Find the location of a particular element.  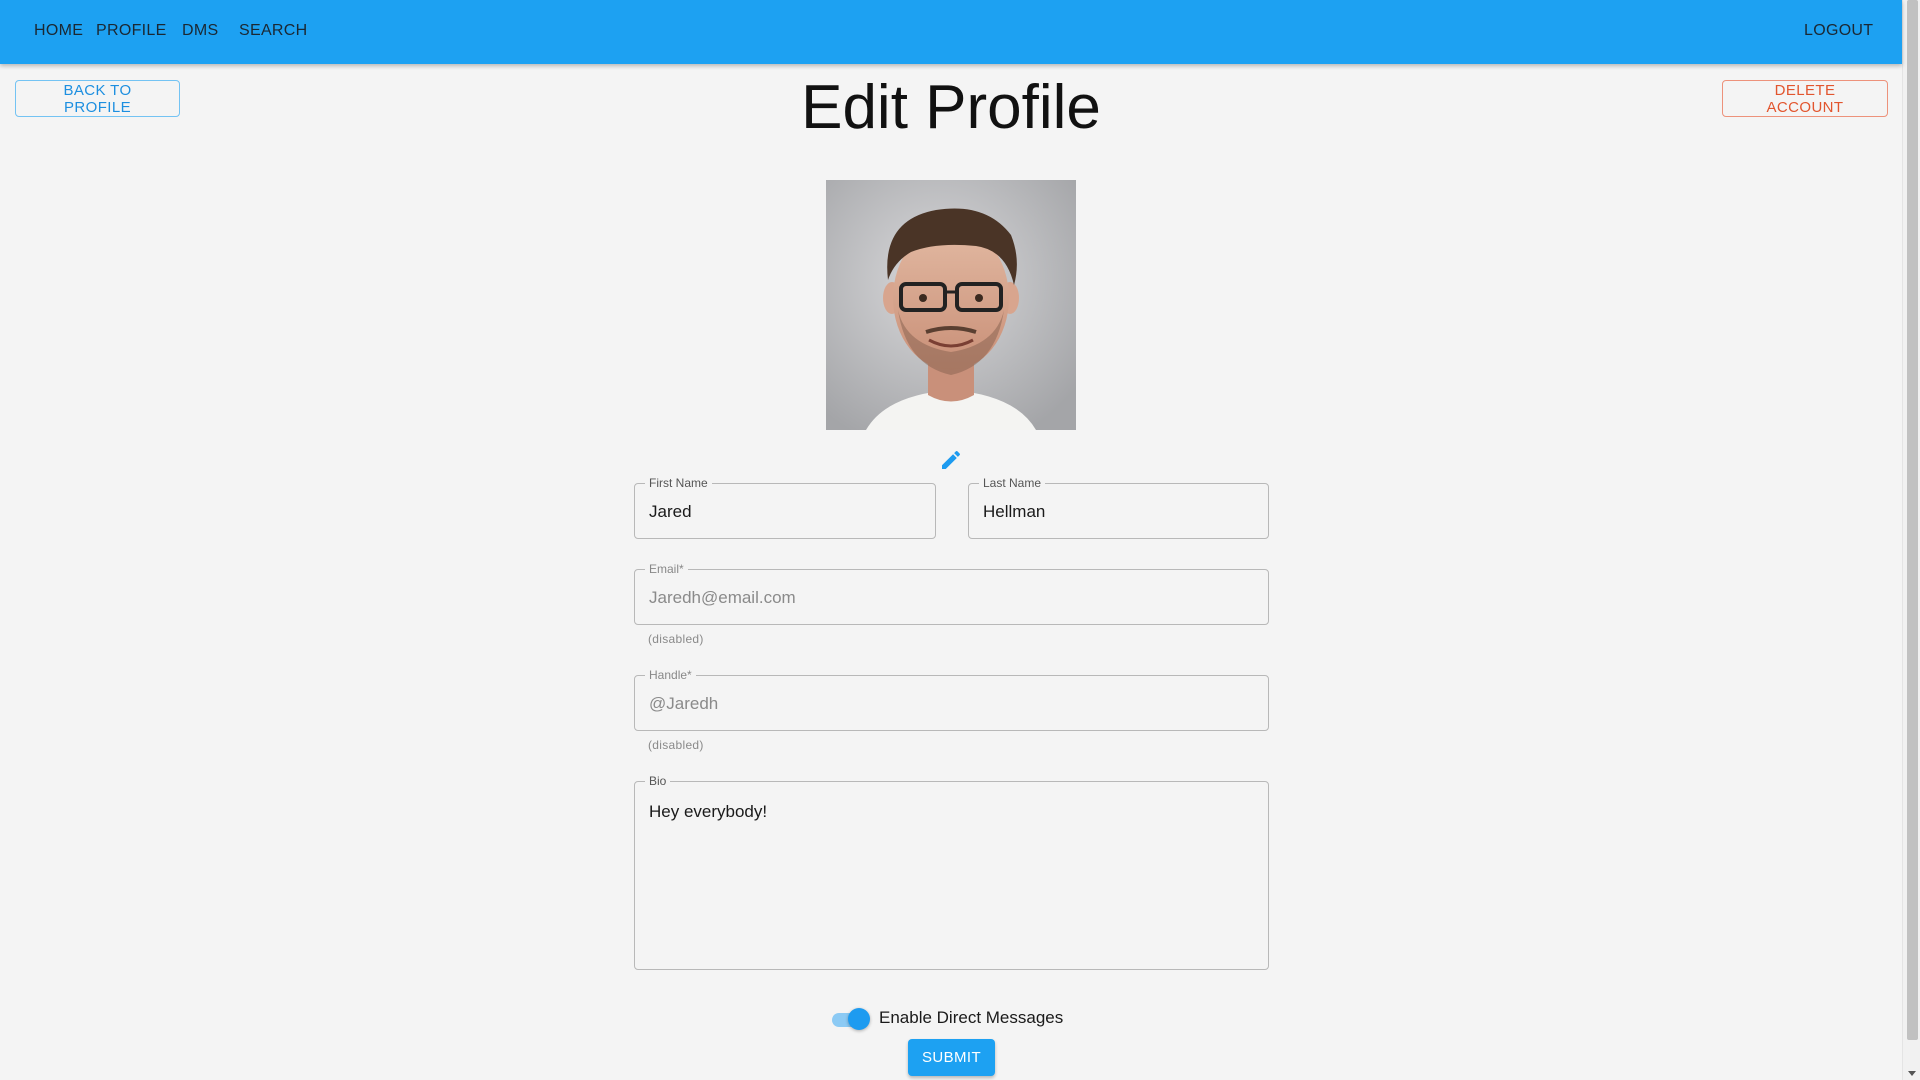

last-name-input: Hellman is located at coordinates (1117, 512).